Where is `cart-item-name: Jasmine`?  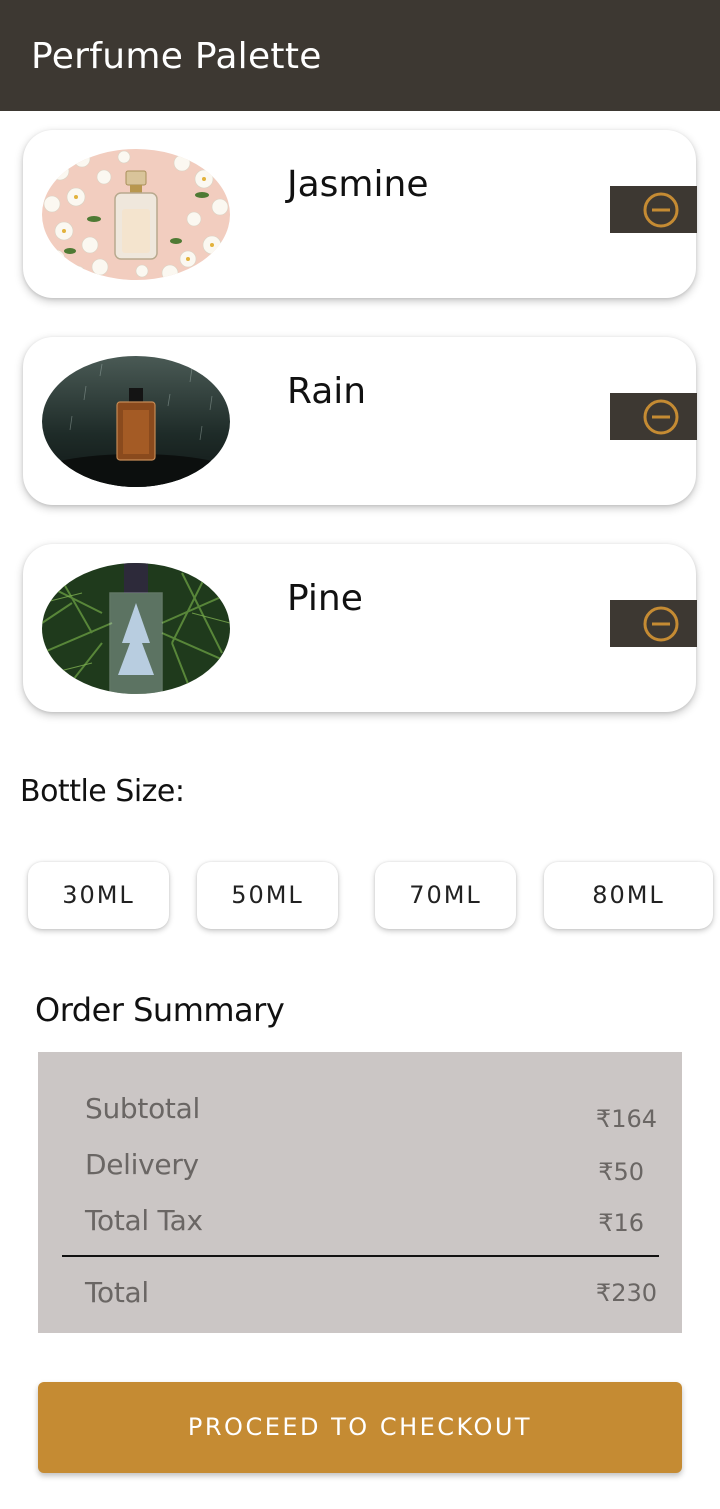 cart-item-name: Jasmine is located at coordinates (358, 184).